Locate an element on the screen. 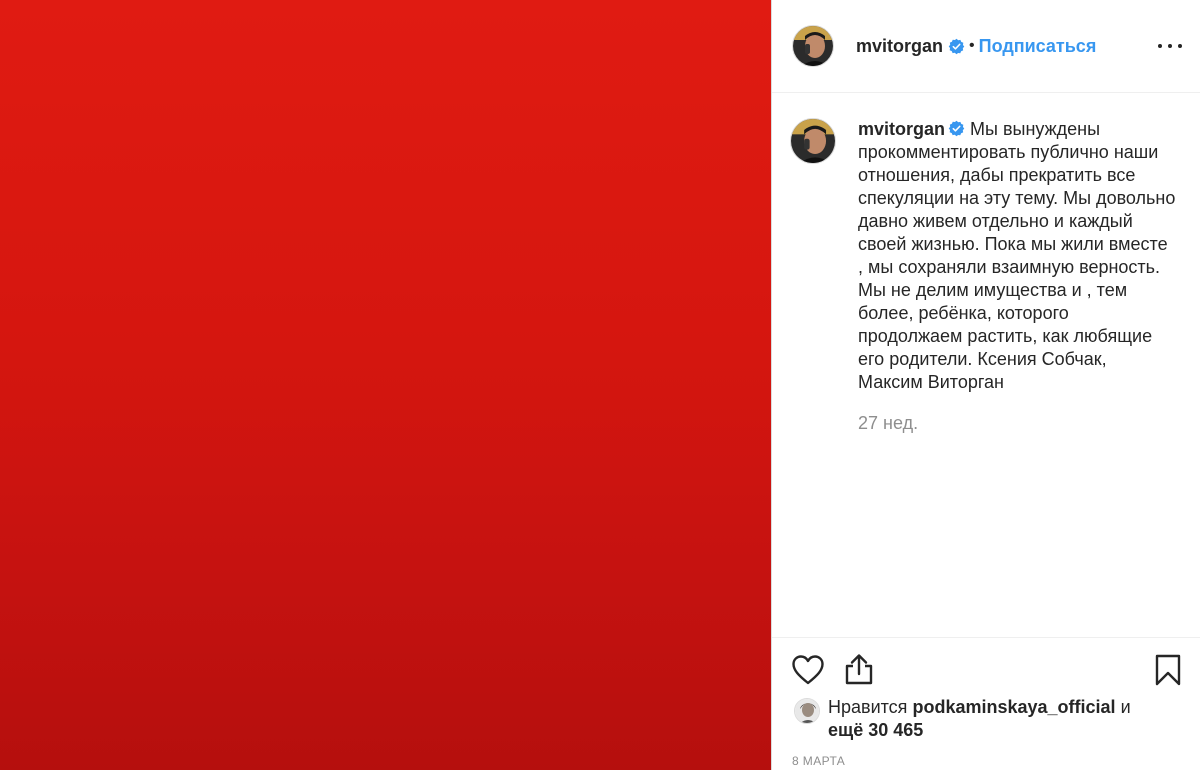 The width and height of the screenshot is (1200, 770). share-icon is located at coordinates (859, 671).